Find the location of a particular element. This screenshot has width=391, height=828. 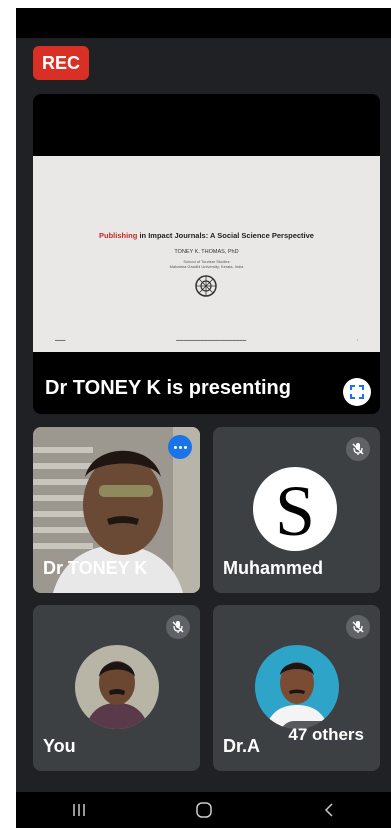

slide-author: TONEY K. THOMAS, PhD is located at coordinates (206, 252).